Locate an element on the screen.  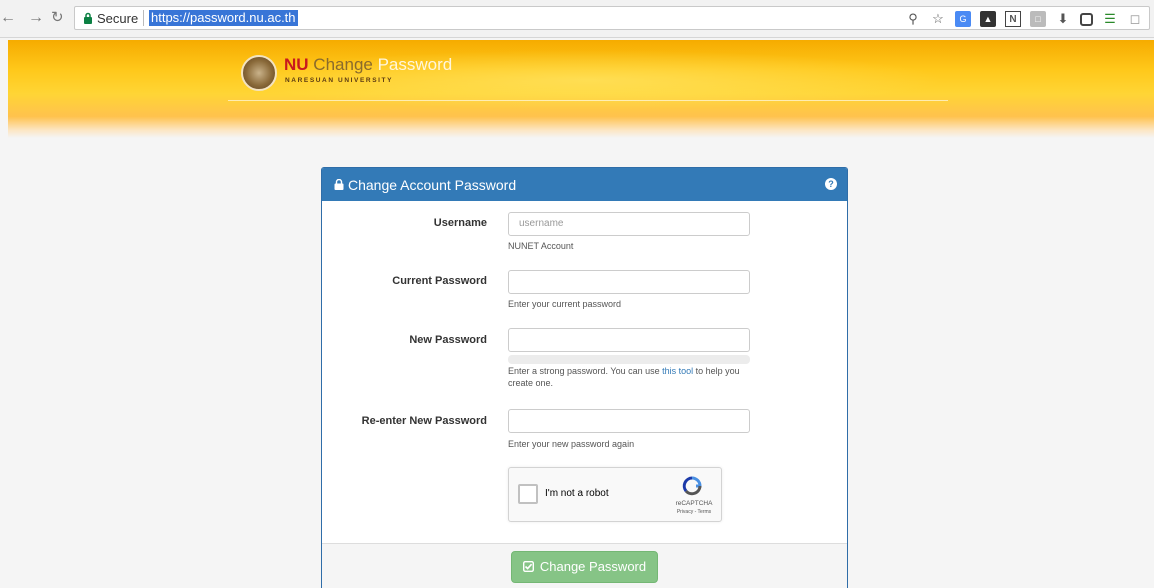
reenter-password-input is located at coordinates (629, 421).